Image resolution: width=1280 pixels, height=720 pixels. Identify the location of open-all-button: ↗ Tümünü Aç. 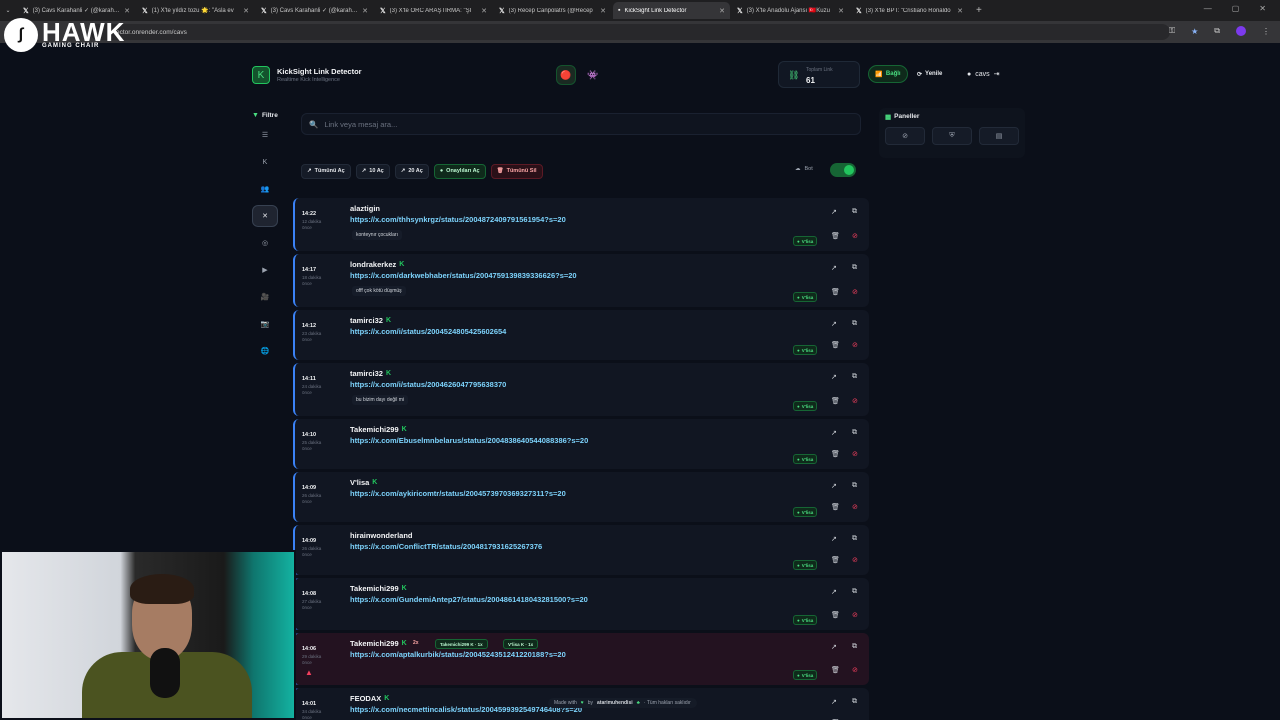
(326, 171).